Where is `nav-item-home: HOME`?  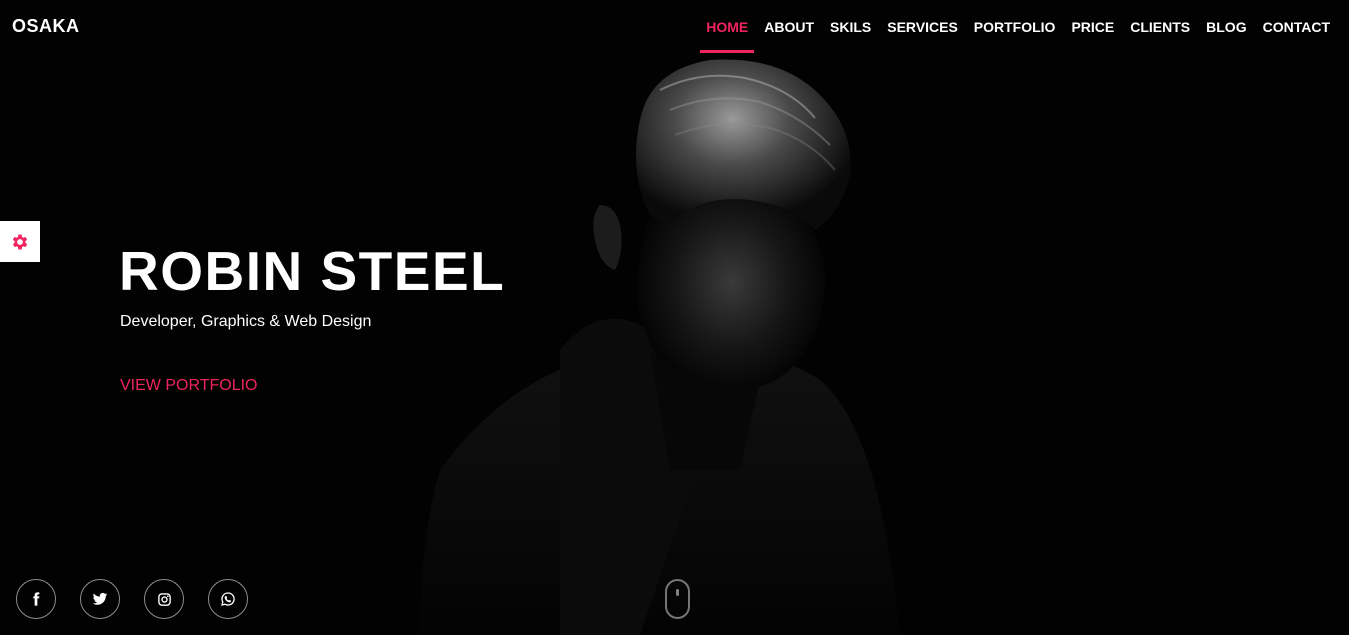
nav-item-home: HOME is located at coordinates (727, 27).